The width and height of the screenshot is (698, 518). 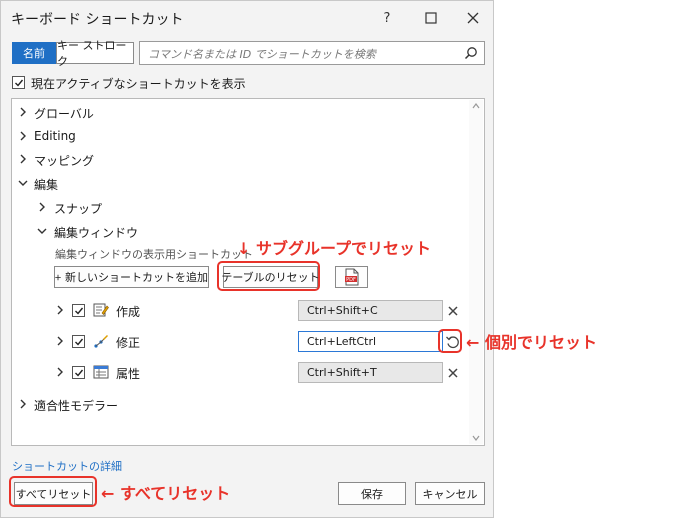 What do you see at coordinates (450, 341) in the screenshot?
I see `individual-reset-highlight` at bounding box center [450, 341].